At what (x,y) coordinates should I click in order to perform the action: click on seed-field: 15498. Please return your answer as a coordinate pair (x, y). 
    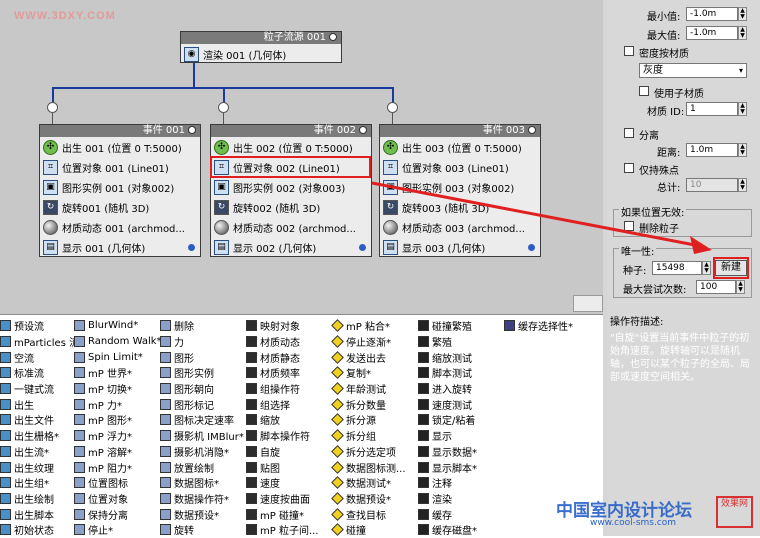
    Looking at the image, I should click on (677, 268).